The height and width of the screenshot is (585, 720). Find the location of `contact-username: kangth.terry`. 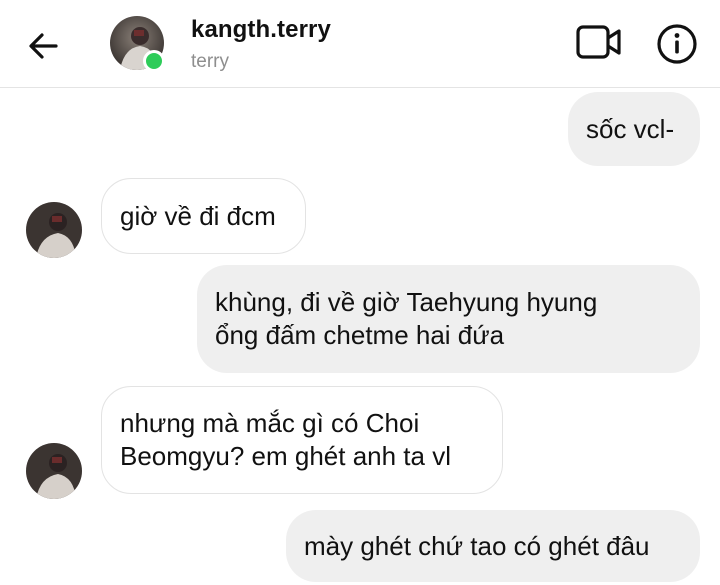

contact-username: kangth.terry is located at coordinates (261, 30).